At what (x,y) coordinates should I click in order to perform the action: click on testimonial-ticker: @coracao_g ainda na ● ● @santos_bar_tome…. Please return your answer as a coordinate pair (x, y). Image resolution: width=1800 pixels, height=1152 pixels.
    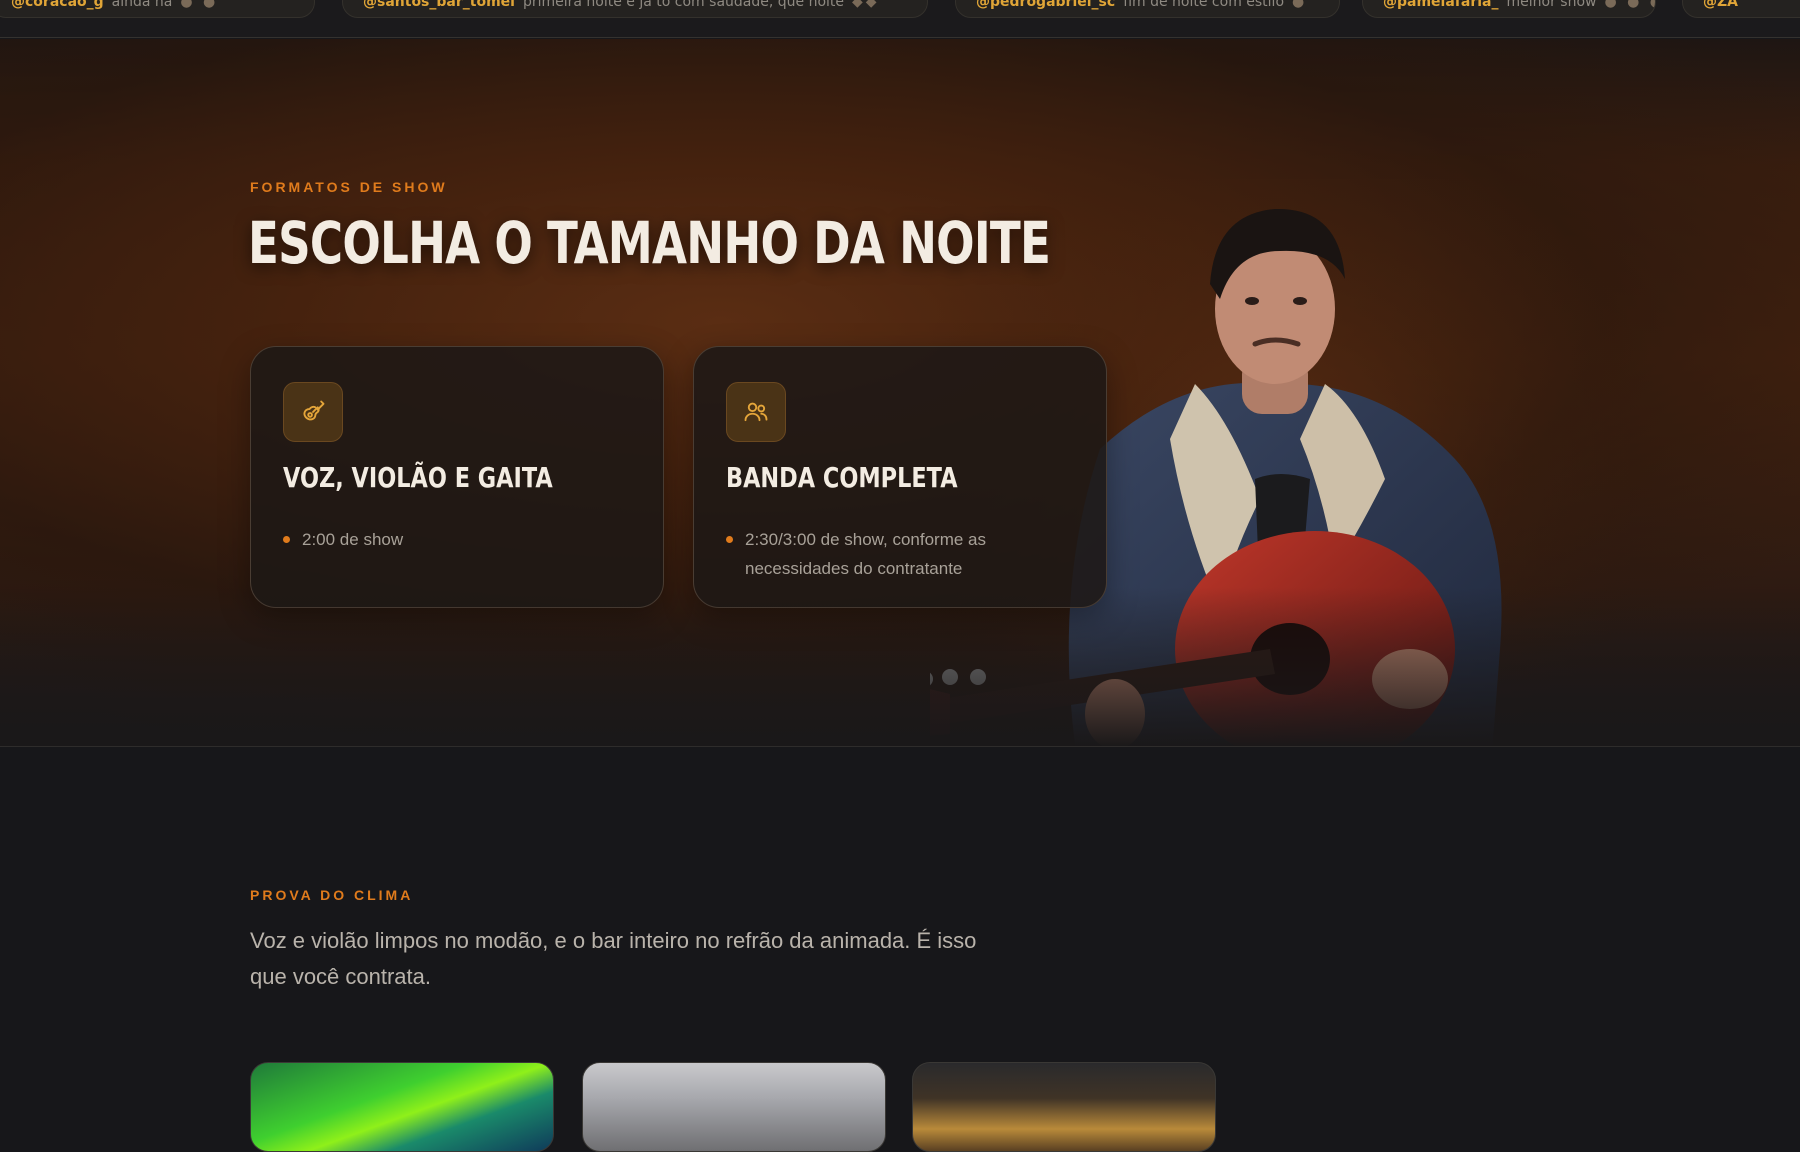
    Looking at the image, I should click on (900, 19).